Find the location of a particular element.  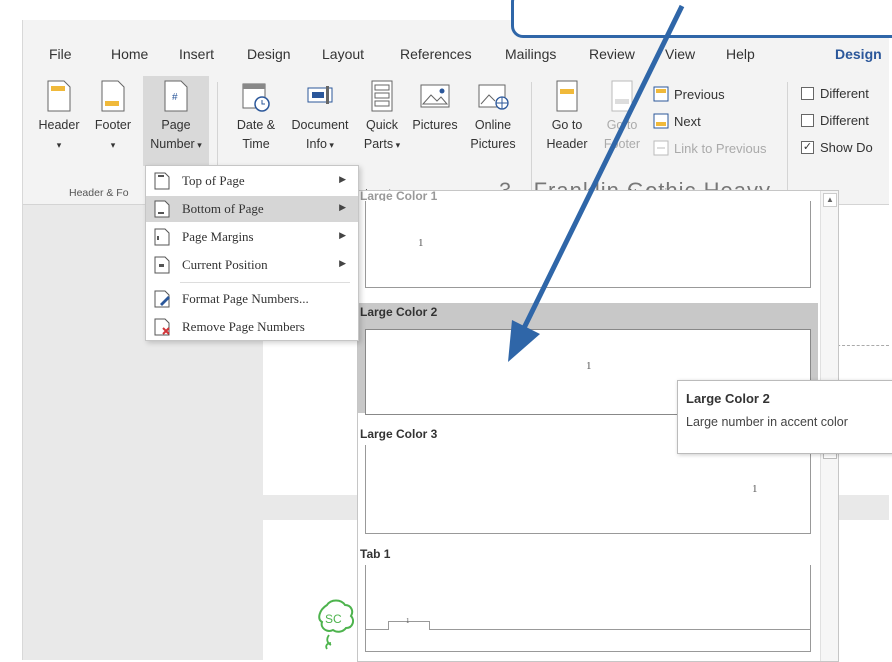

annotation-arrow is located at coordinates (596, 183).